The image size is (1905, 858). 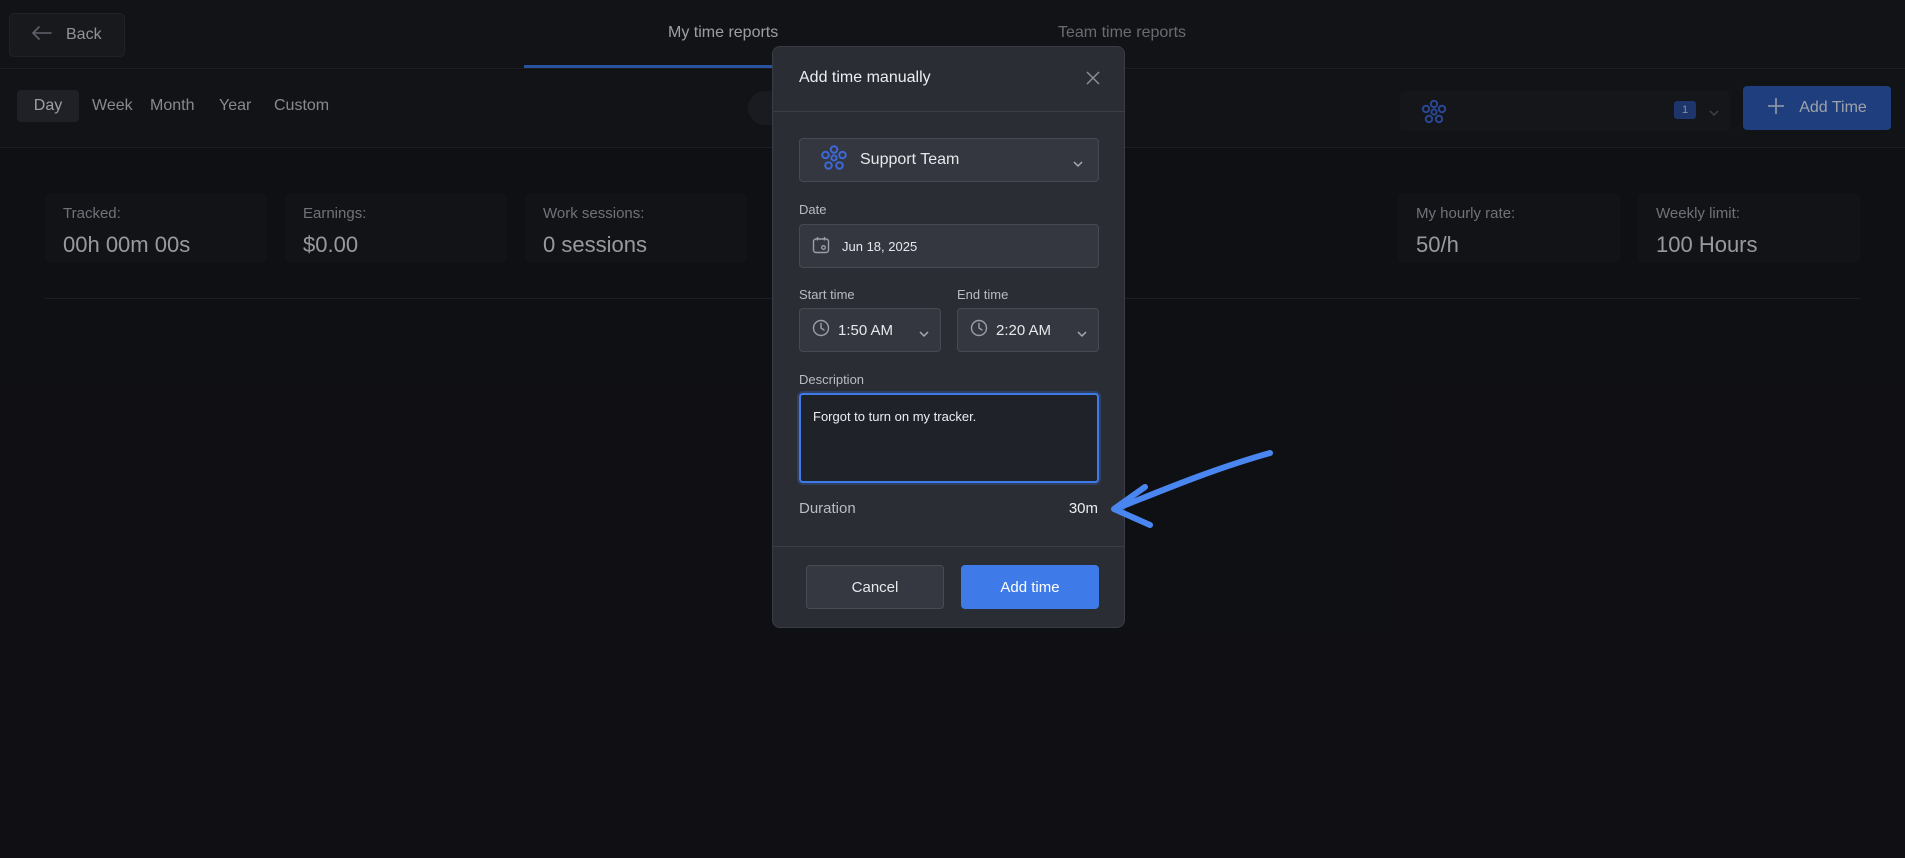 What do you see at coordinates (910, 159) in the screenshot?
I see `team-select-value: Support Team` at bounding box center [910, 159].